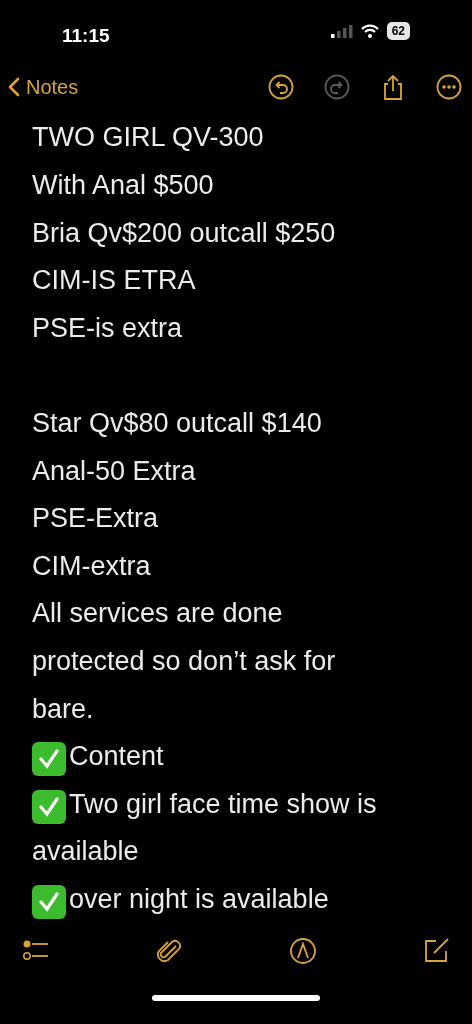 Image resolution: width=472 pixels, height=1024 pixels. What do you see at coordinates (302, 951) in the screenshot?
I see `markup-button` at bounding box center [302, 951].